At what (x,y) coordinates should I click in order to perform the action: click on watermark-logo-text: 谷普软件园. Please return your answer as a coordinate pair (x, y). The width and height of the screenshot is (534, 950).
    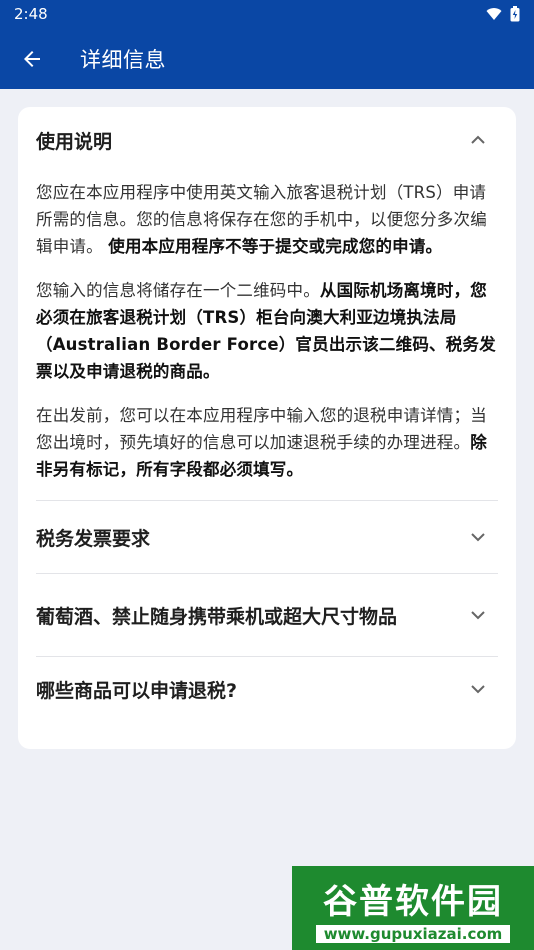
    Looking at the image, I should click on (413, 901).